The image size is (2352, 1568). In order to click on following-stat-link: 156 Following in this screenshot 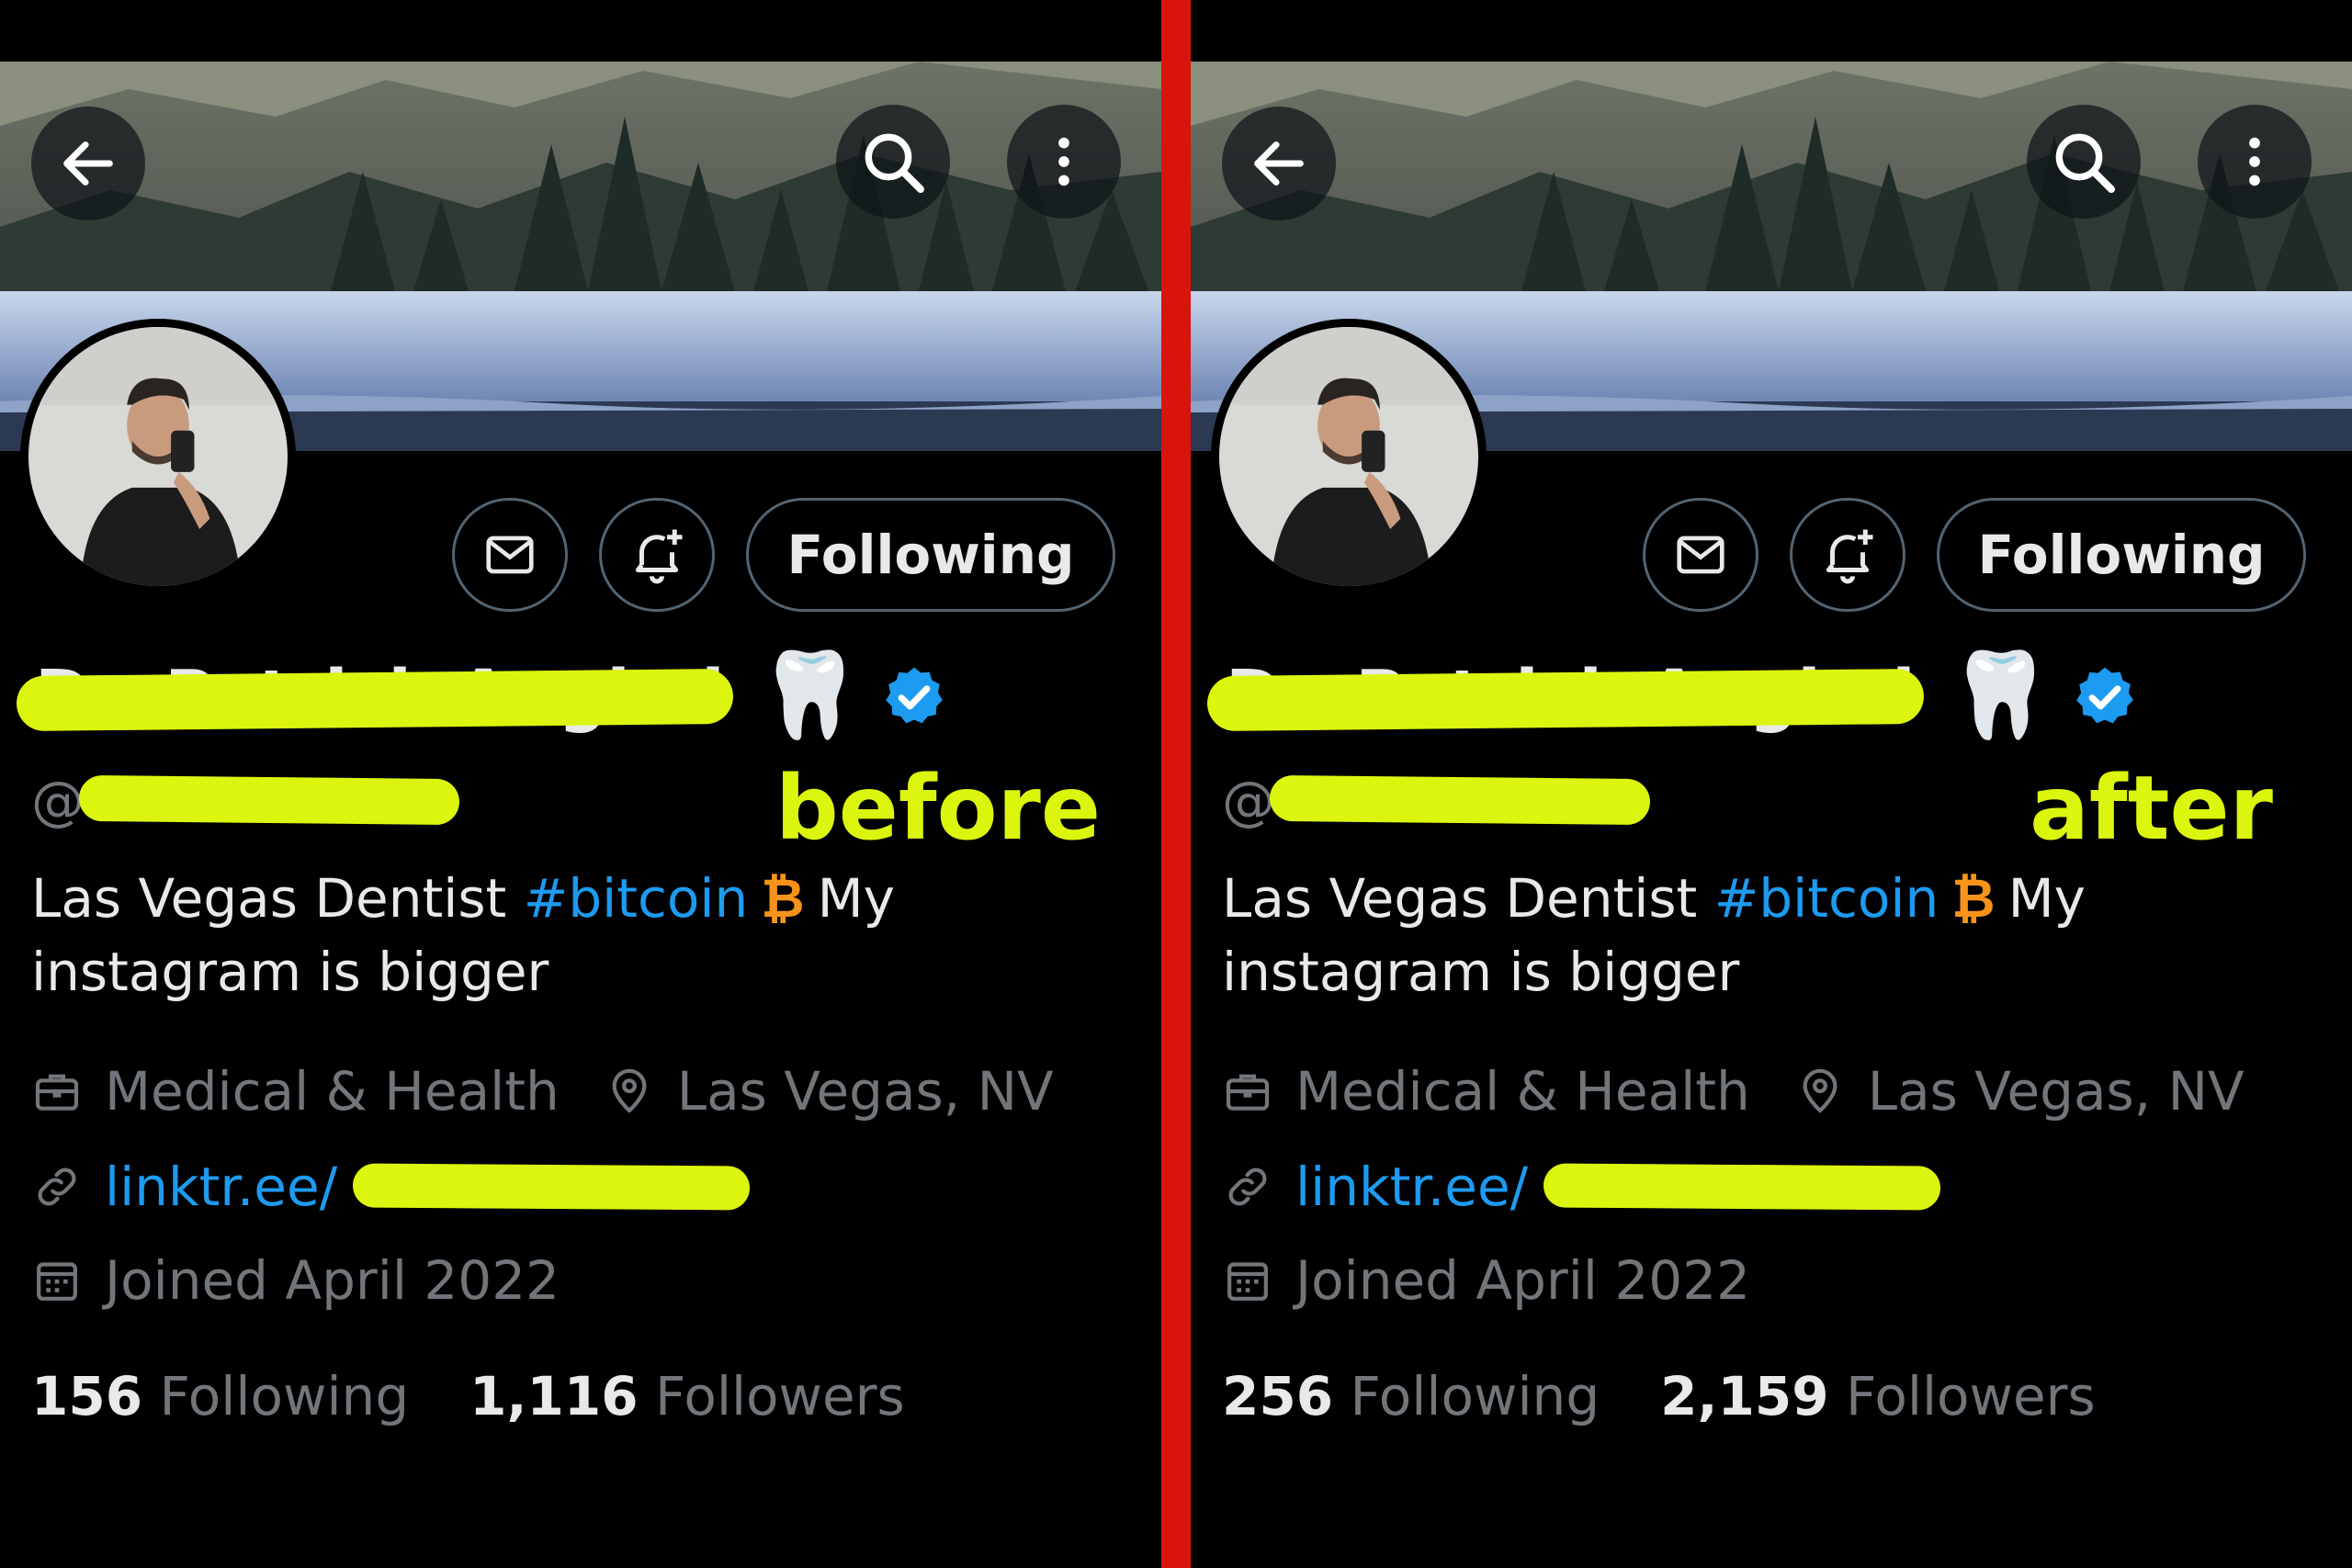, I will do `click(220, 1396)`.